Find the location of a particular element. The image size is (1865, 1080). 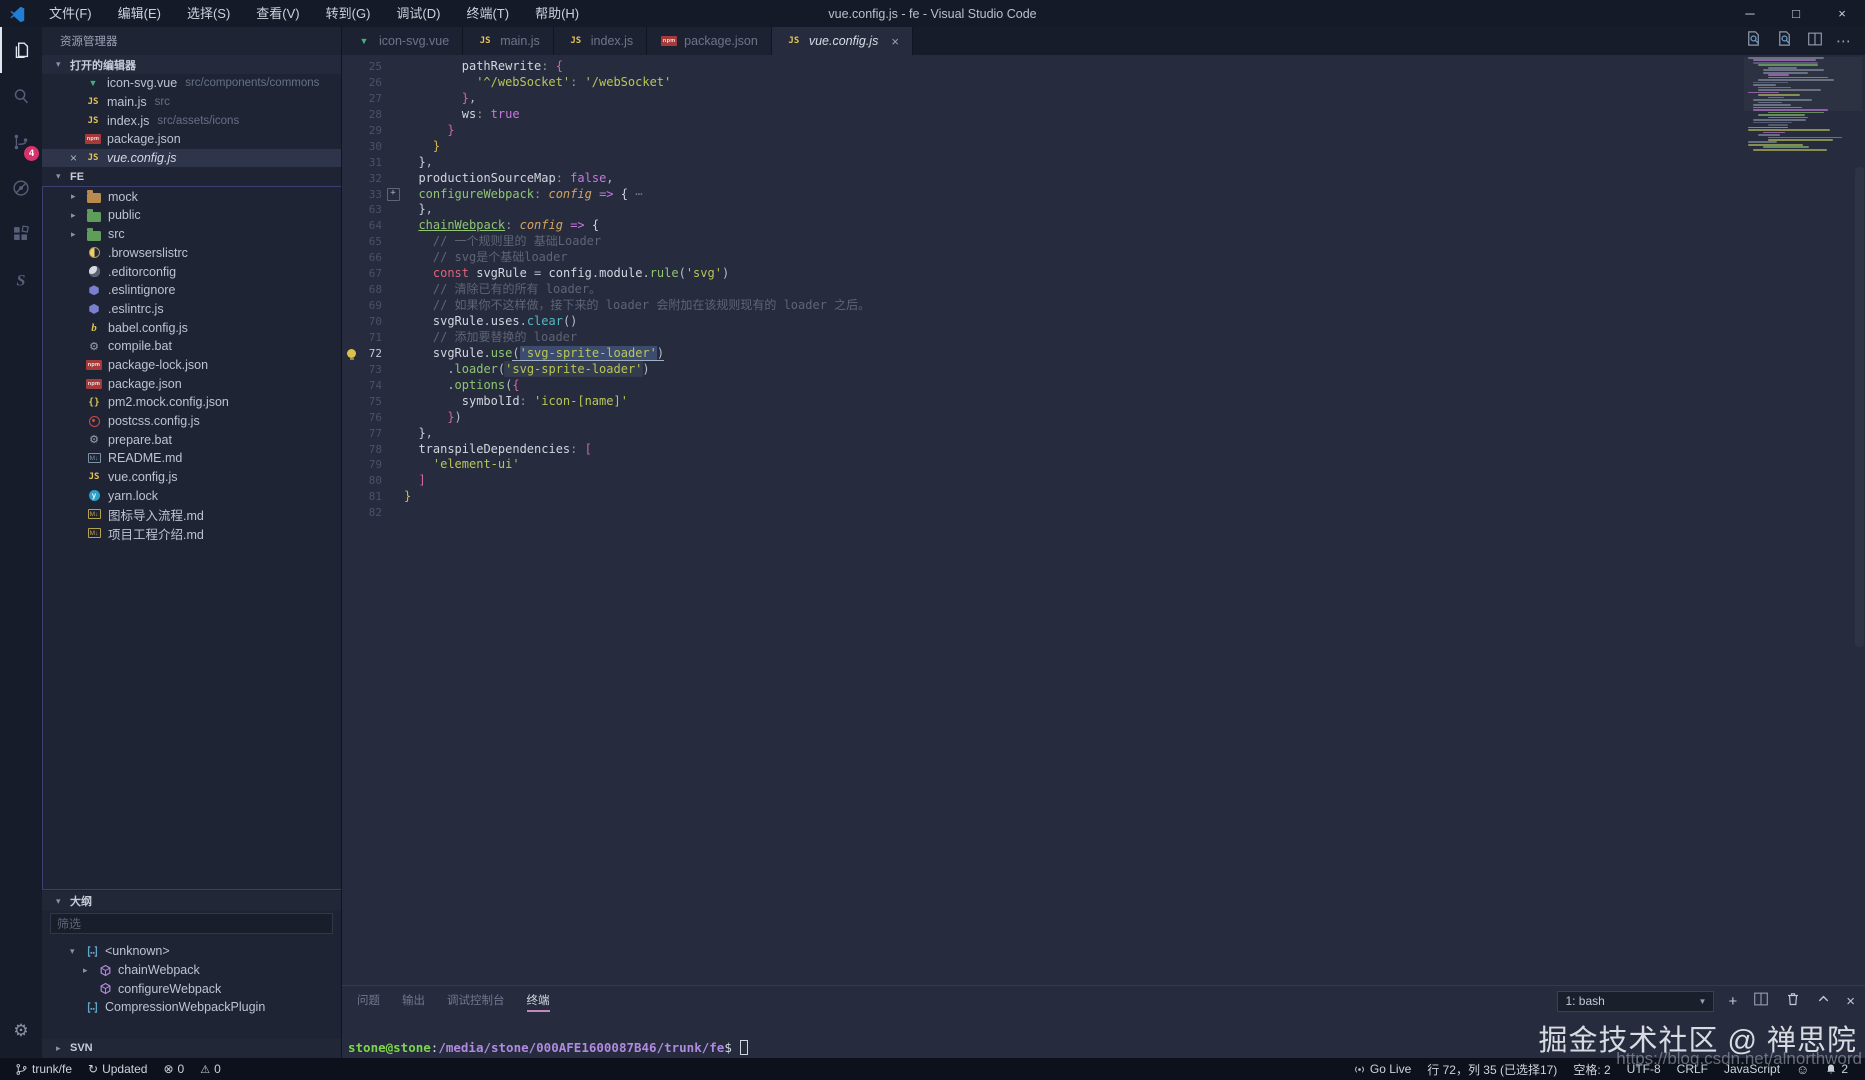

tab-vue.config.js: JS vue.config.js × is located at coordinates (842, 41).